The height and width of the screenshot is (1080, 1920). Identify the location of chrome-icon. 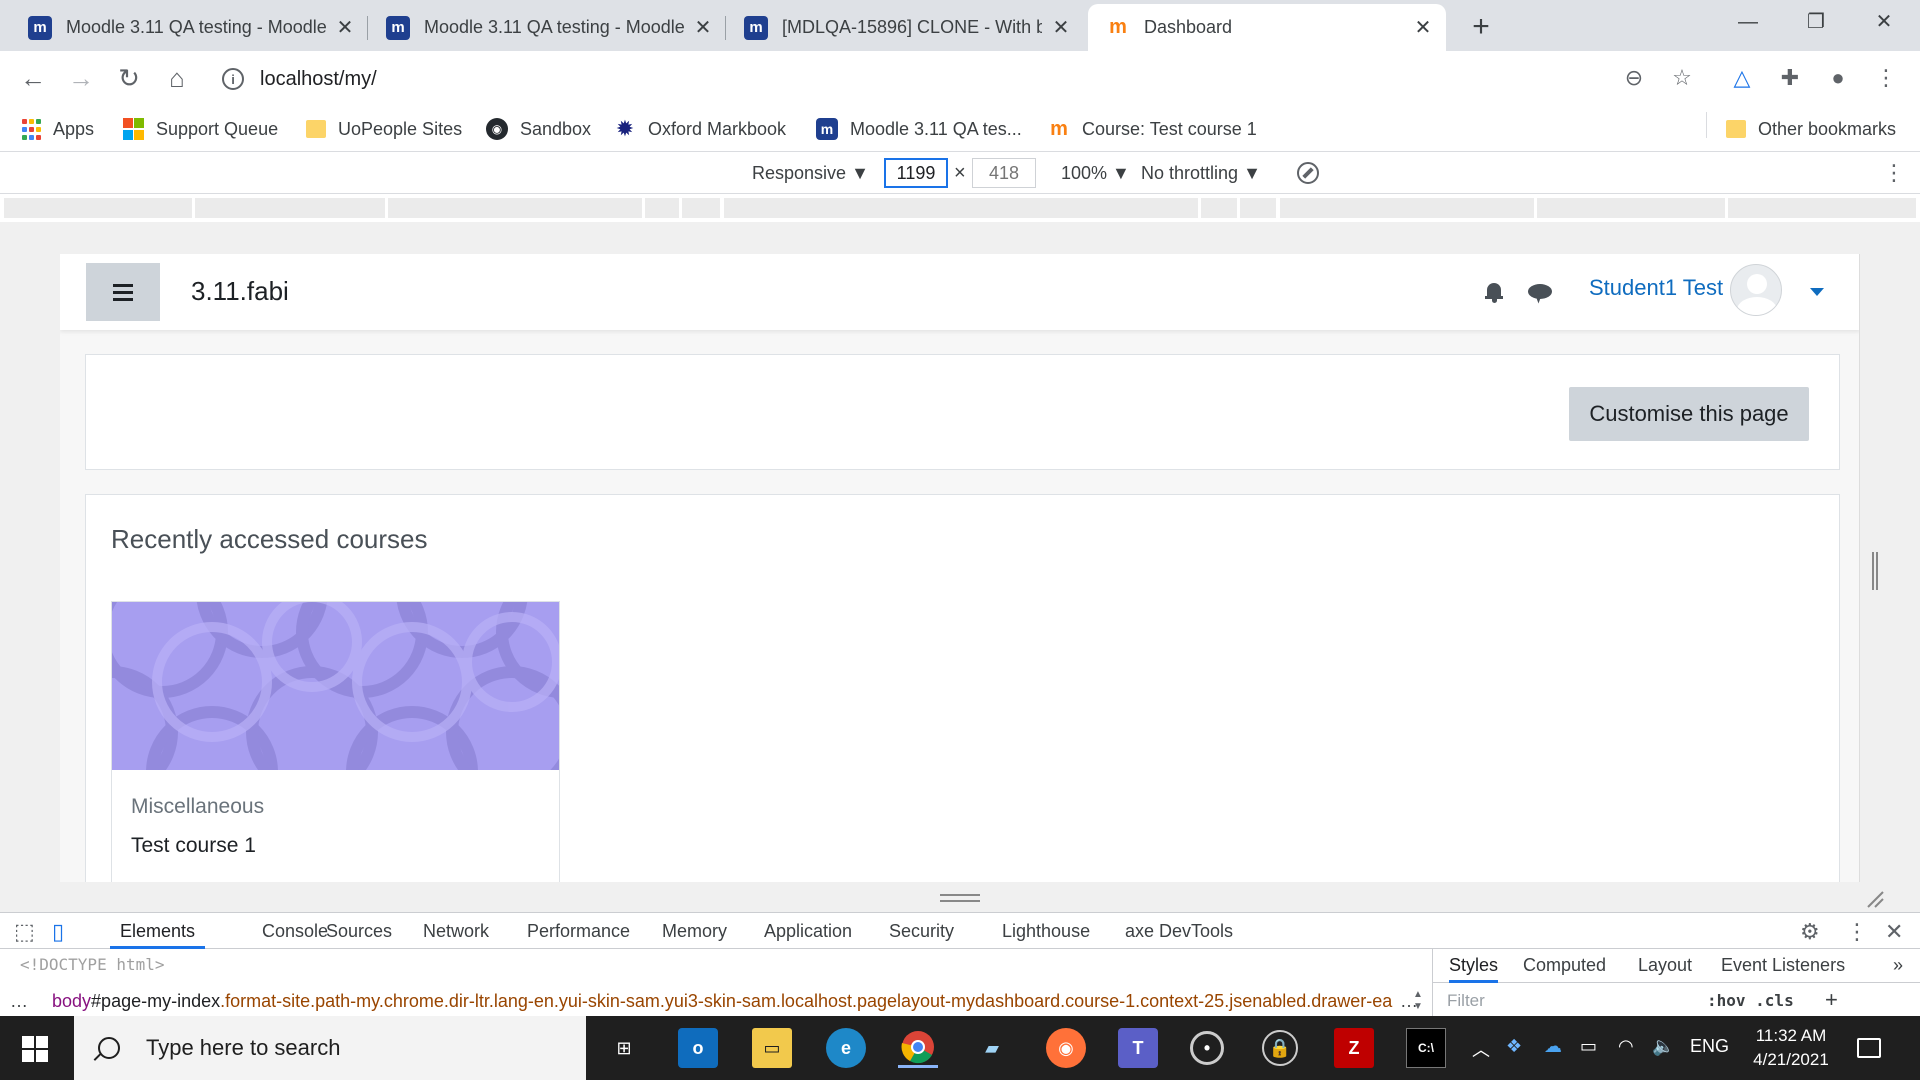
(918, 1048).